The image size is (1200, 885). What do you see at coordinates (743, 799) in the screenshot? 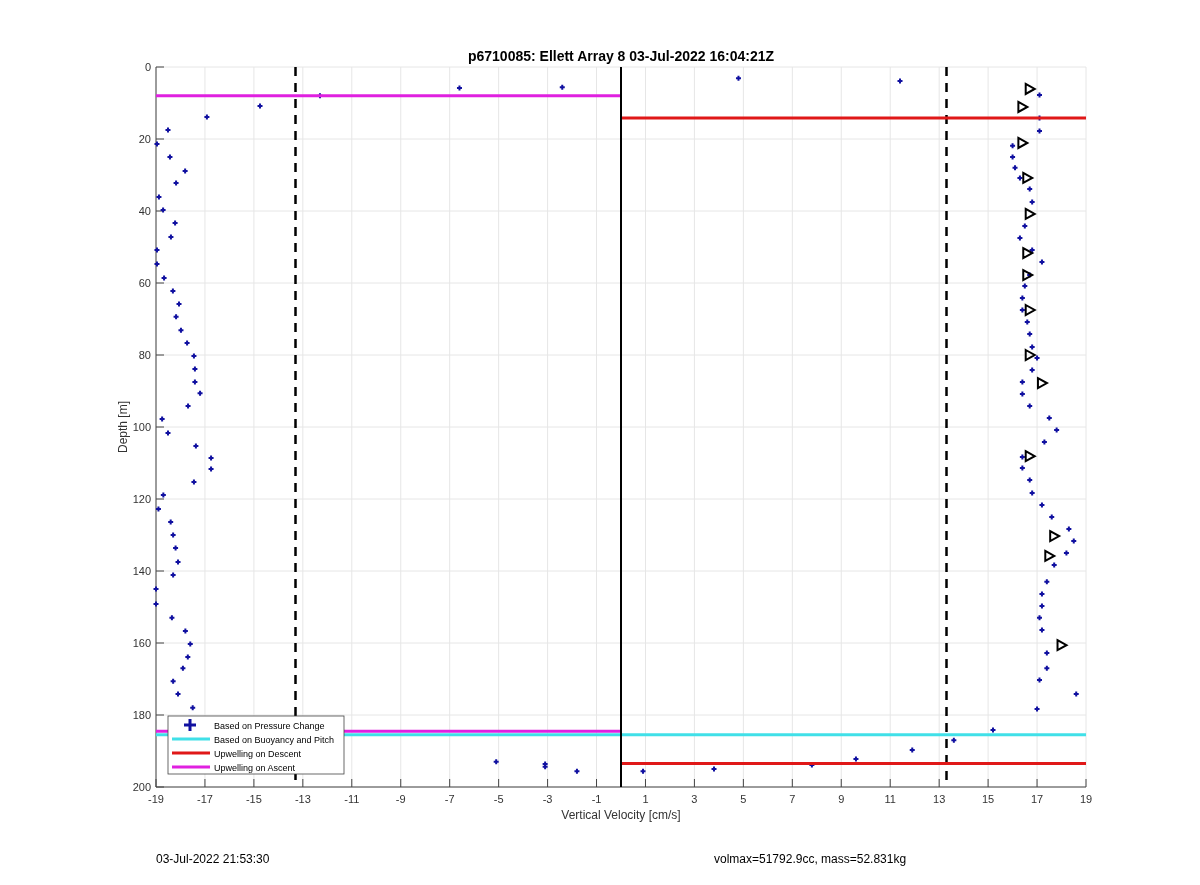
I see `x-tick-label: 5` at bounding box center [743, 799].